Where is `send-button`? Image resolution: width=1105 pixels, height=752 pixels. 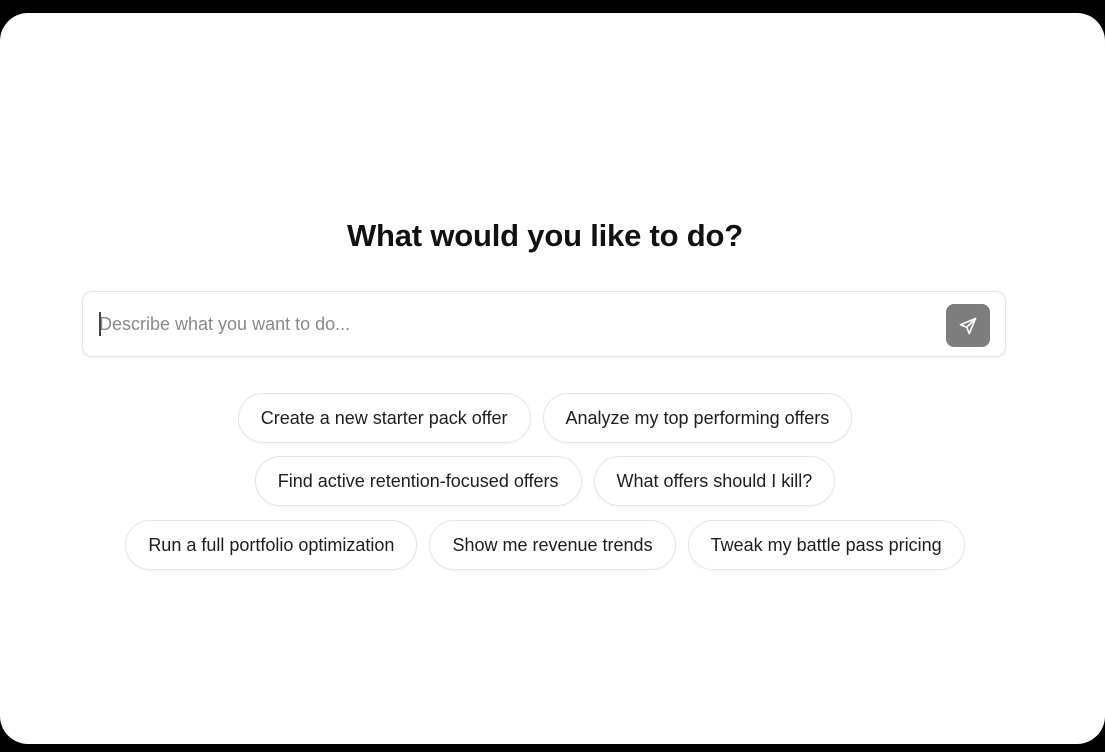
send-button is located at coordinates (968, 325).